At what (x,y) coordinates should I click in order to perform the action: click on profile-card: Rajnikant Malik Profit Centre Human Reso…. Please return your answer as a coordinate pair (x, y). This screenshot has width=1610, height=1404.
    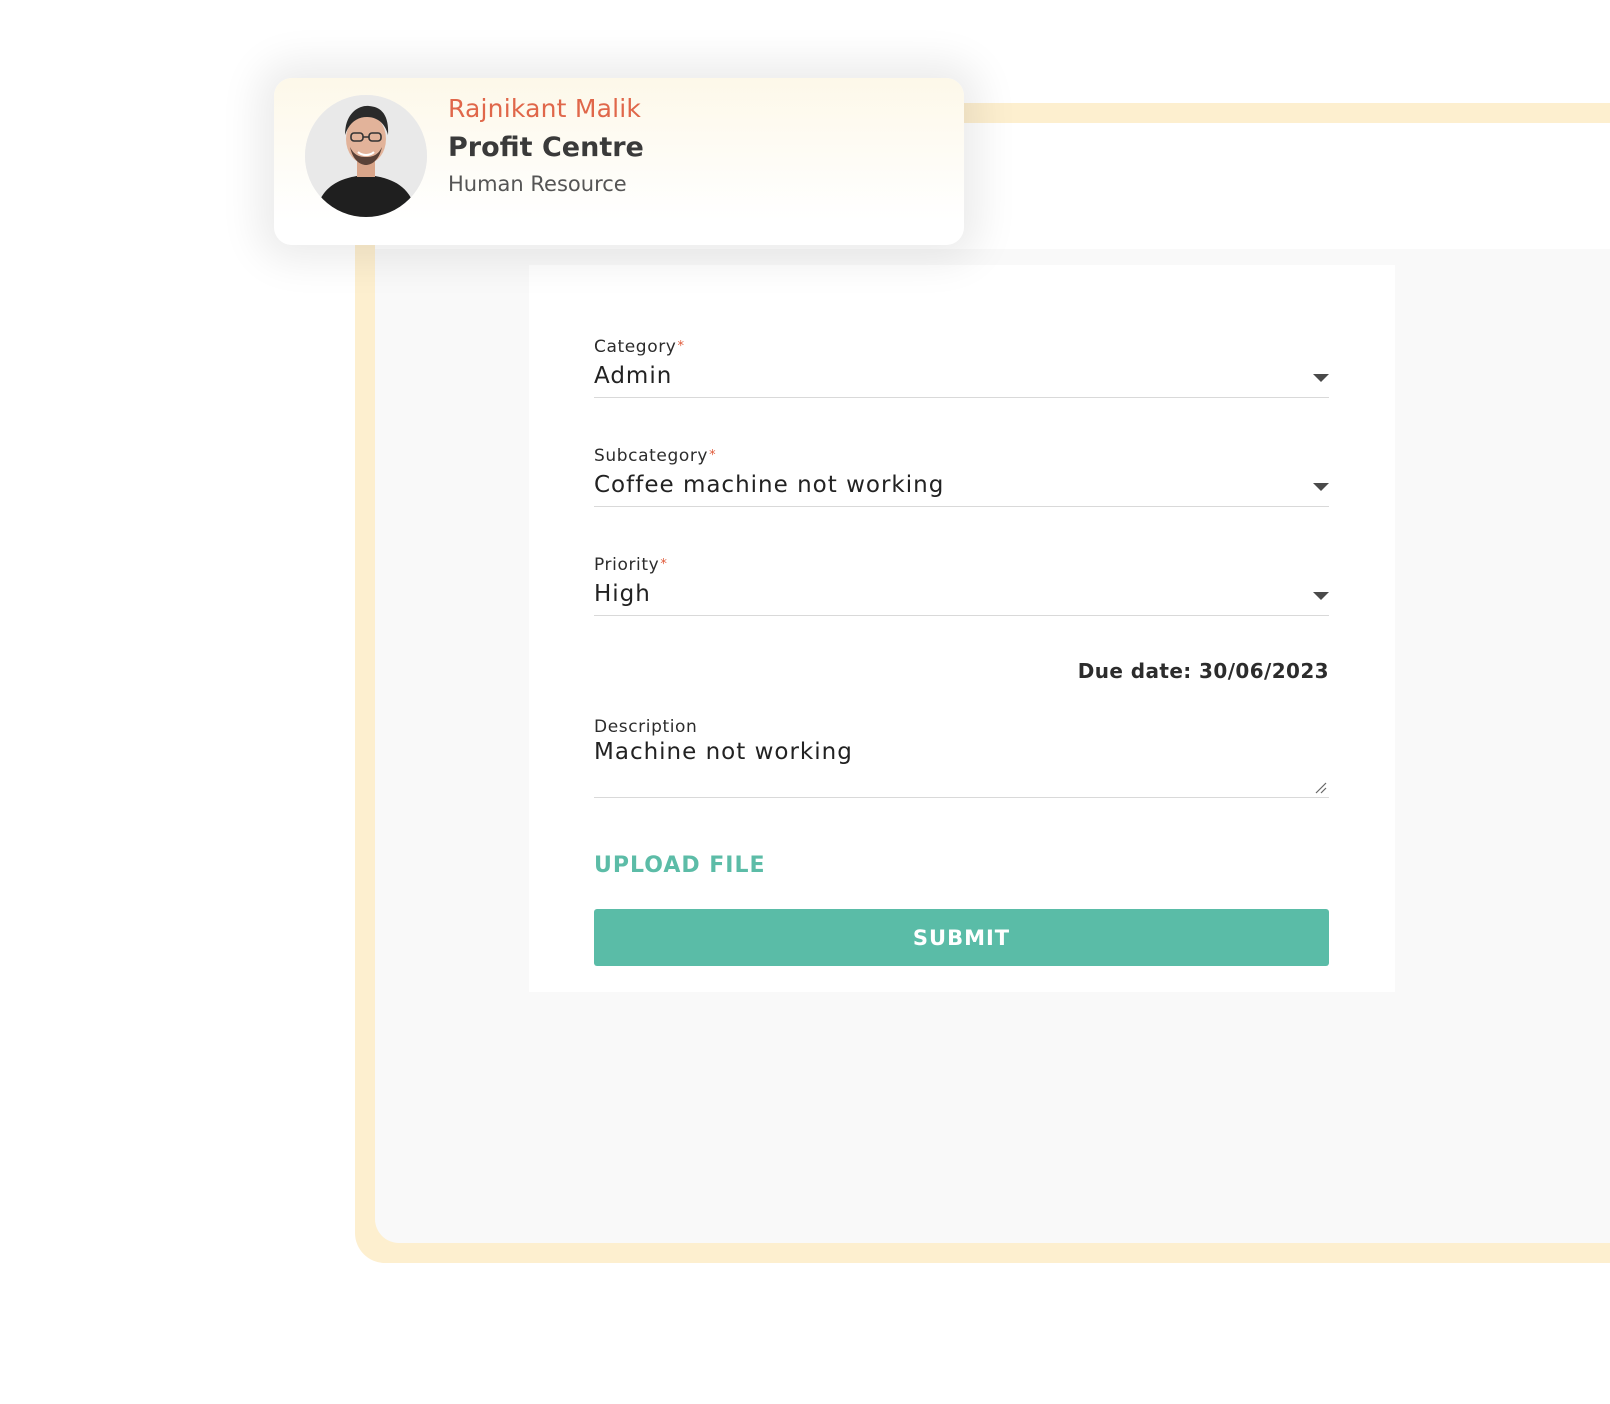
    Looking at the image, I should click on (619, 161).